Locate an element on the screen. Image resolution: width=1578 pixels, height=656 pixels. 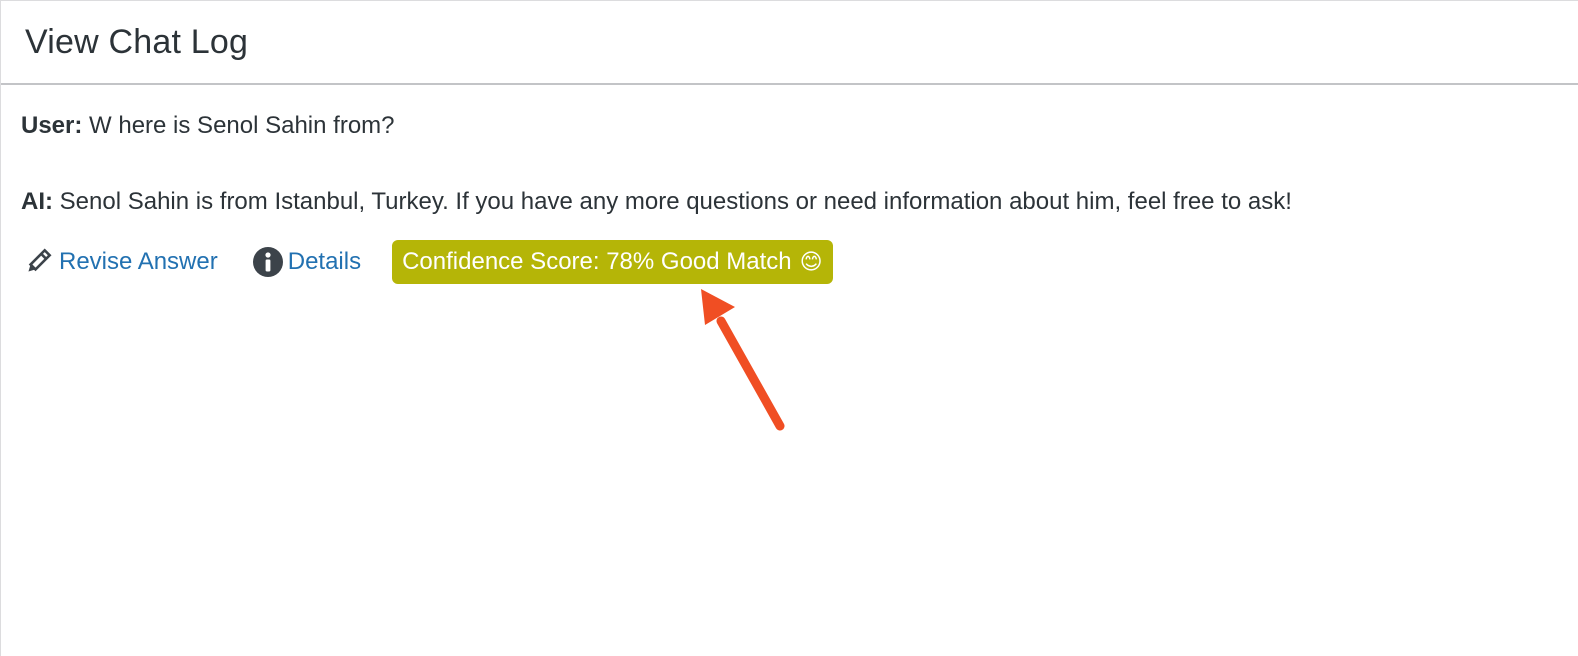
panel-header: View Chat Log is located at coordinates (789, 43).